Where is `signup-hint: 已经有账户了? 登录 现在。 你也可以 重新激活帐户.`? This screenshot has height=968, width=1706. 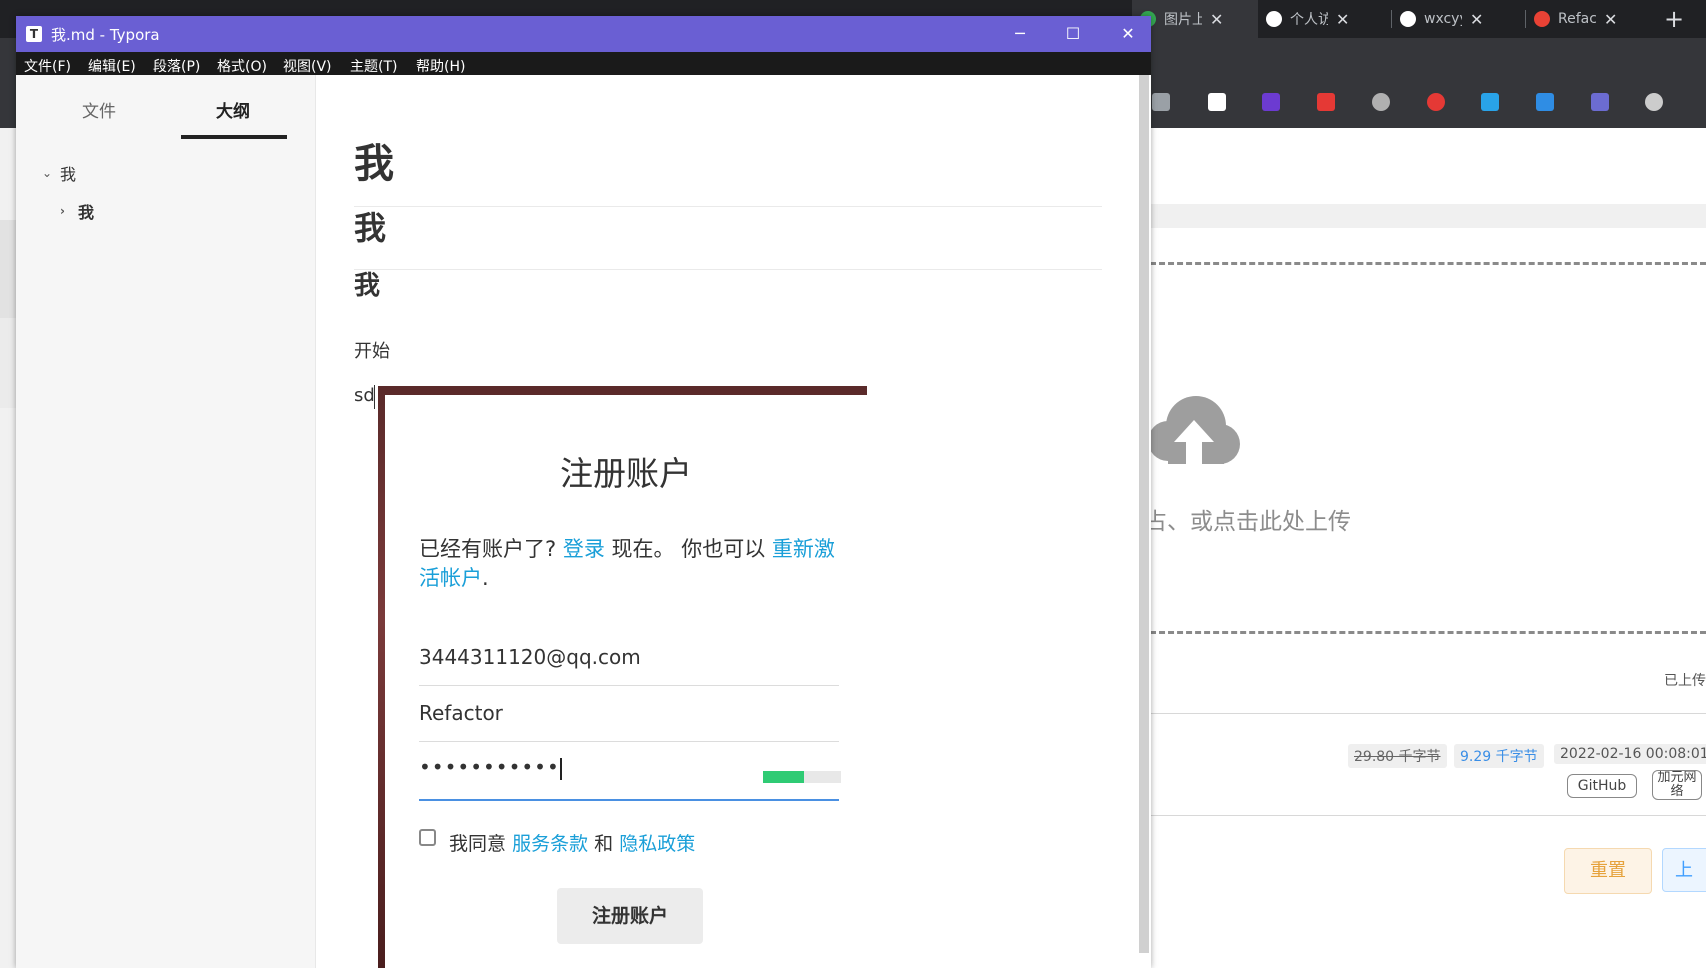 signup-hint: 已经有账户了? 登录 现在。 你也可以 重新激活帐户. is located at coordinates (629, 564).